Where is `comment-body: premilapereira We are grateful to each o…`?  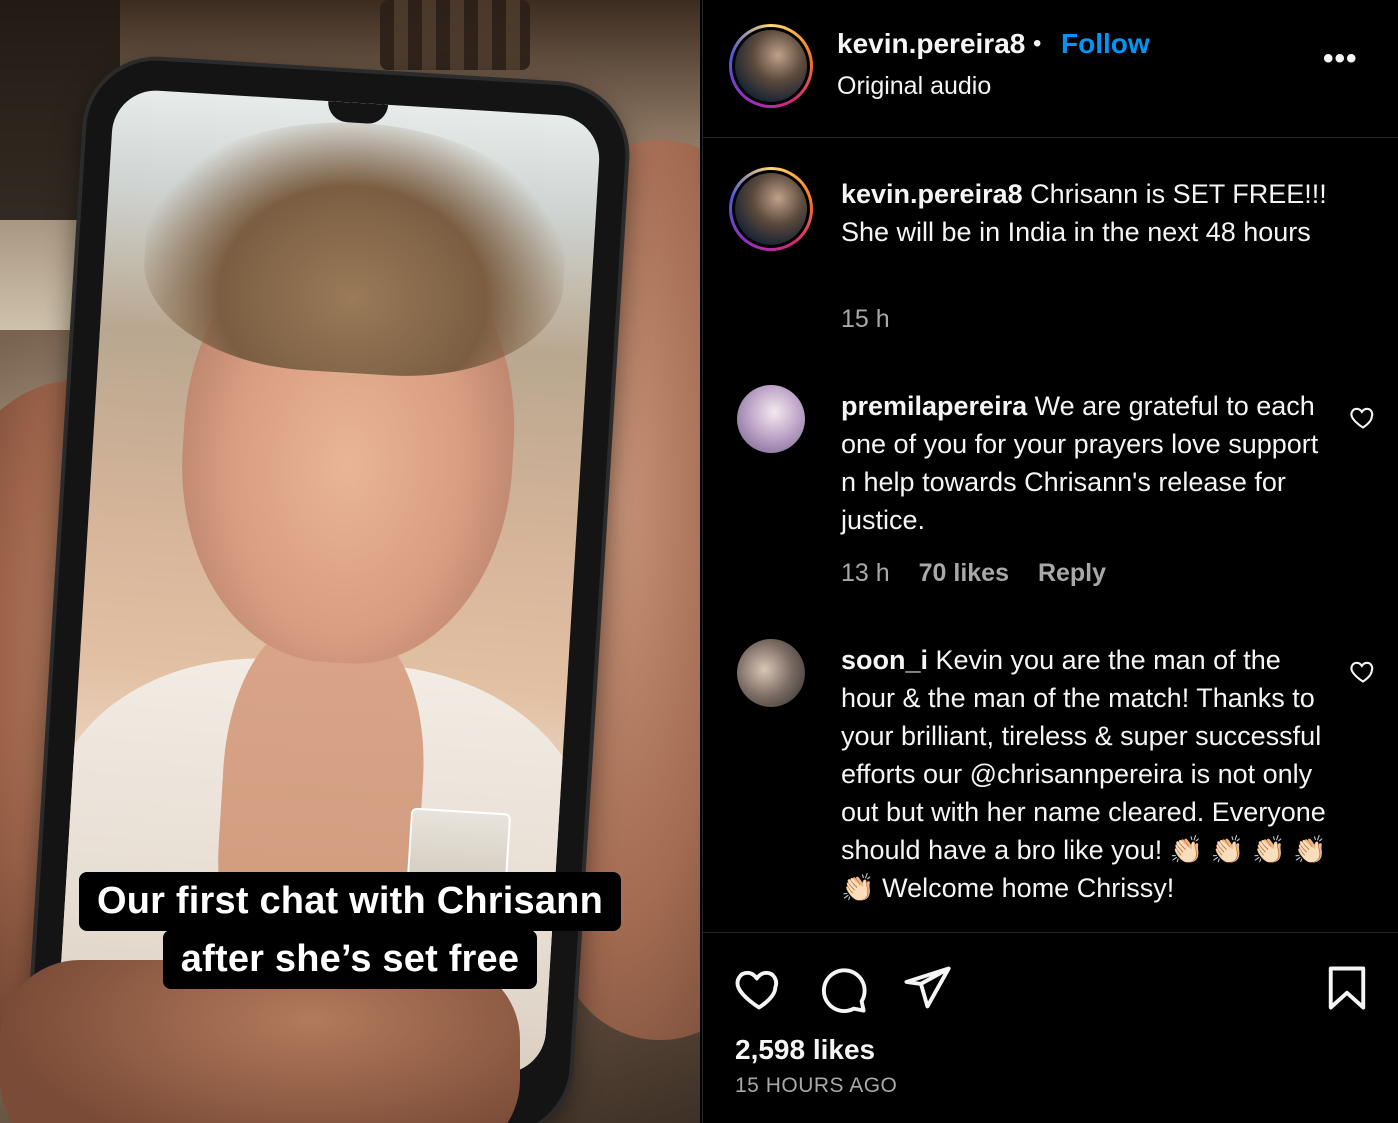 comment-body: premilapereira We are grateful to each o… is located at coordinates (1086, 463).